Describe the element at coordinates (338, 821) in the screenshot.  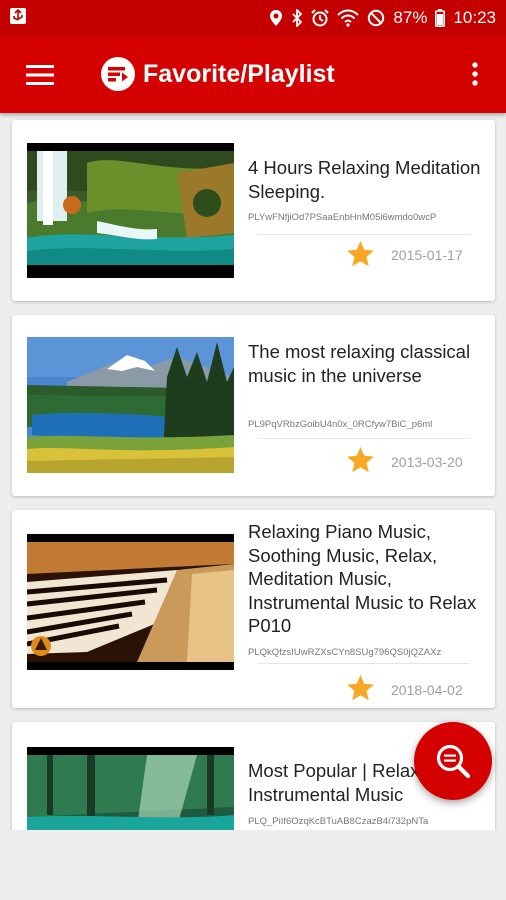
I see `playlist-id: PLQ_PiIf6OzqKcBTuAB8CzazB4i732pNTa` at that location.